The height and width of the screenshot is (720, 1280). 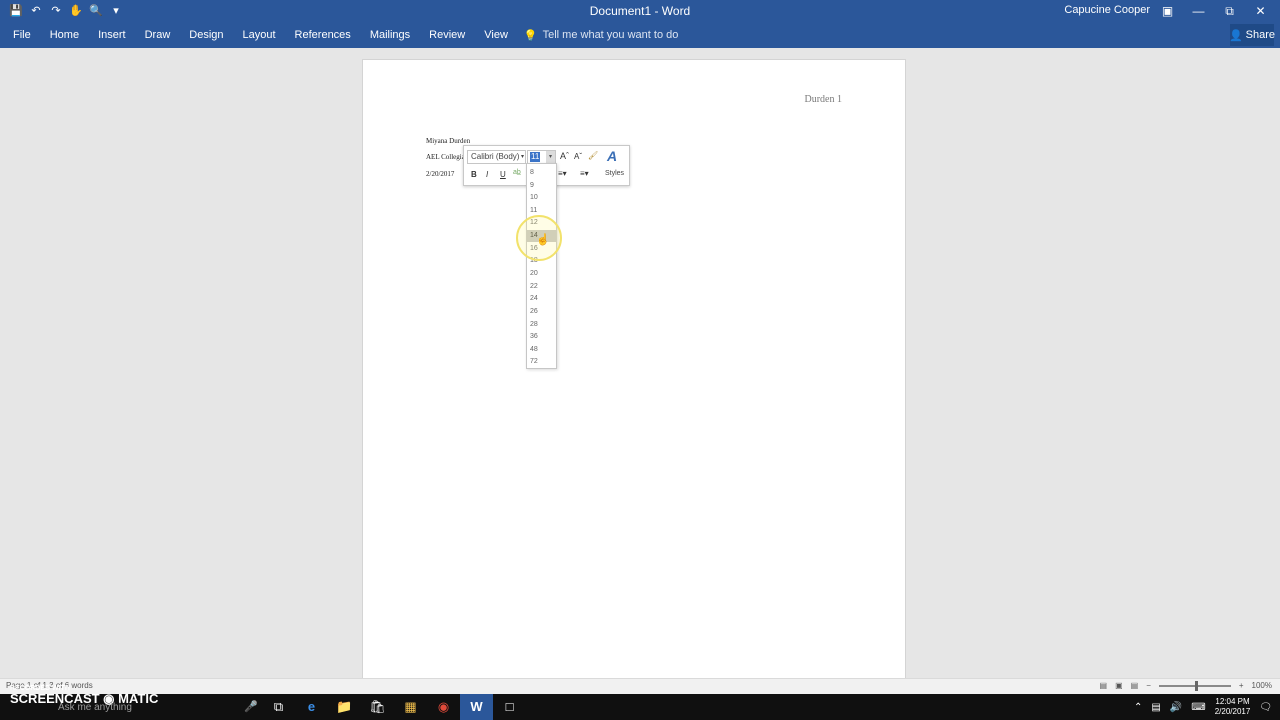 What do you see at coordinates (564, 156) in the screenshot?
I see `grow-font-icon: Aˆ` at bounding box center [564, 156].